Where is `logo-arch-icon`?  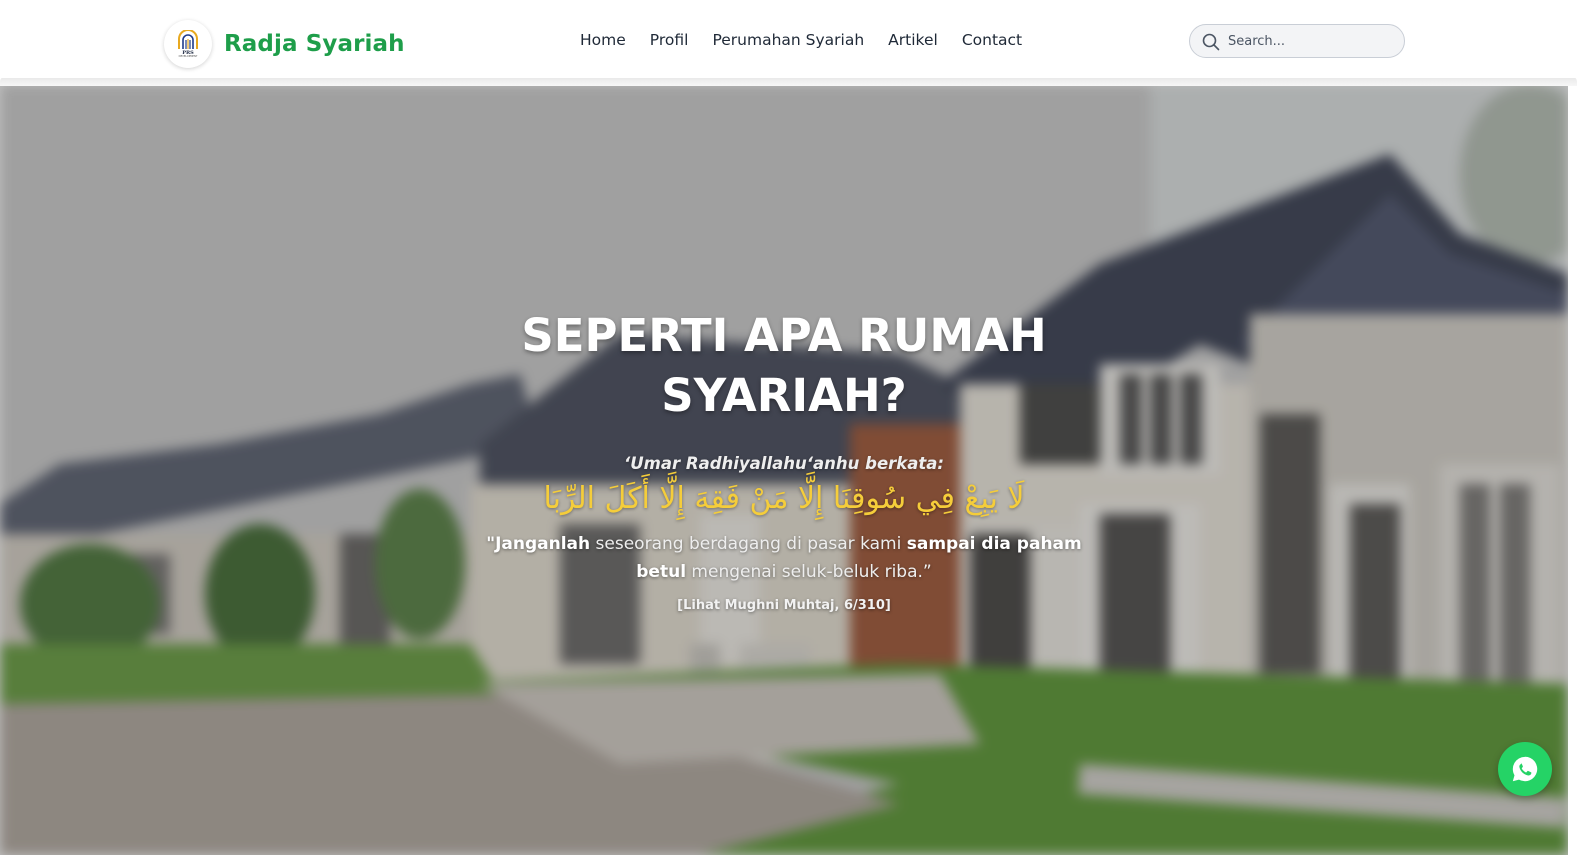
logo-arch-icon is located at coordinates (188, 39).